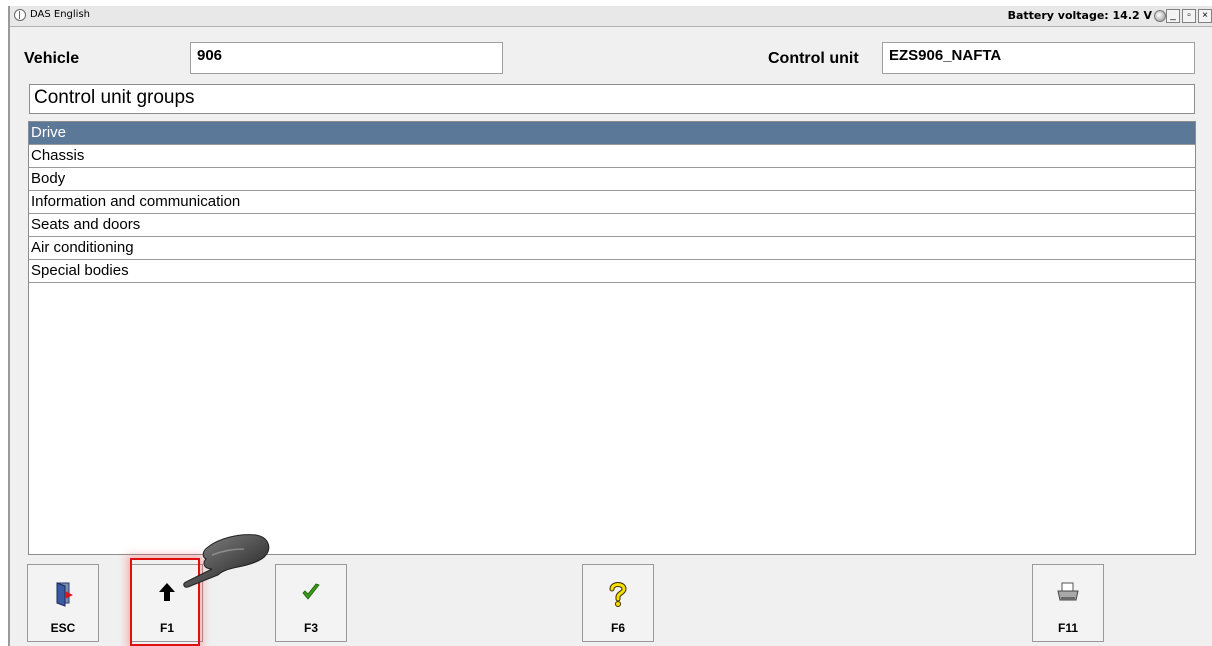 This screenshot has width=1212, height=646. I want to click on battery-voltage: Battery voltage: 14.2 V, so click(1079, 15).